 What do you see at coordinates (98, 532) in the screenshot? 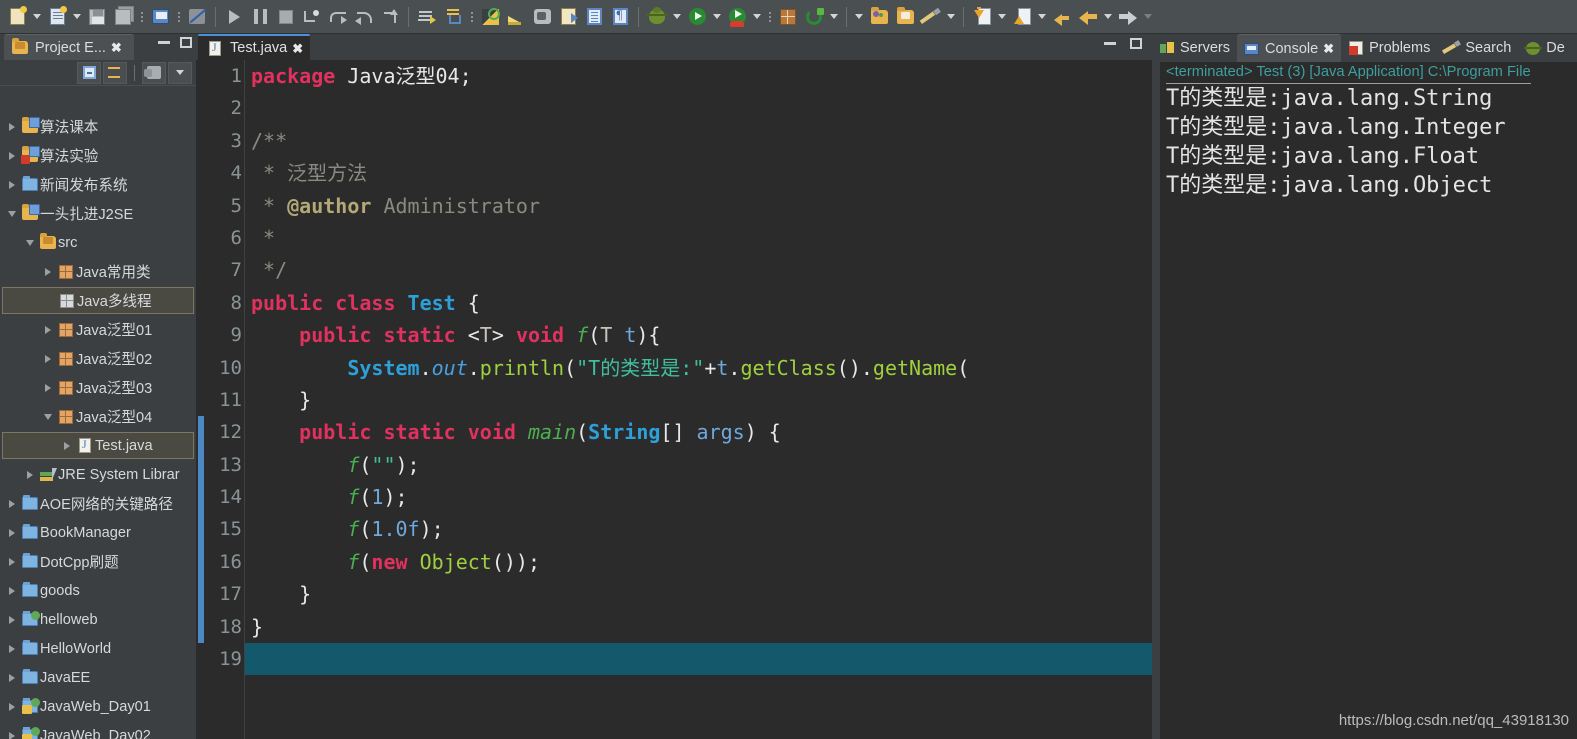
I see `tree-item-14: BookManager` at bounding box center [98, 532].